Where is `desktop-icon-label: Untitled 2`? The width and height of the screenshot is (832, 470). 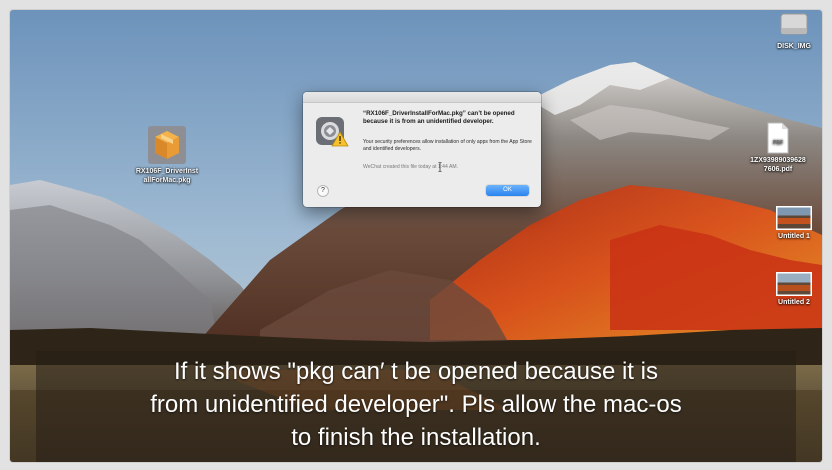
desktop-icon-label: Untitled 2 is located at coordinates (794, 302).